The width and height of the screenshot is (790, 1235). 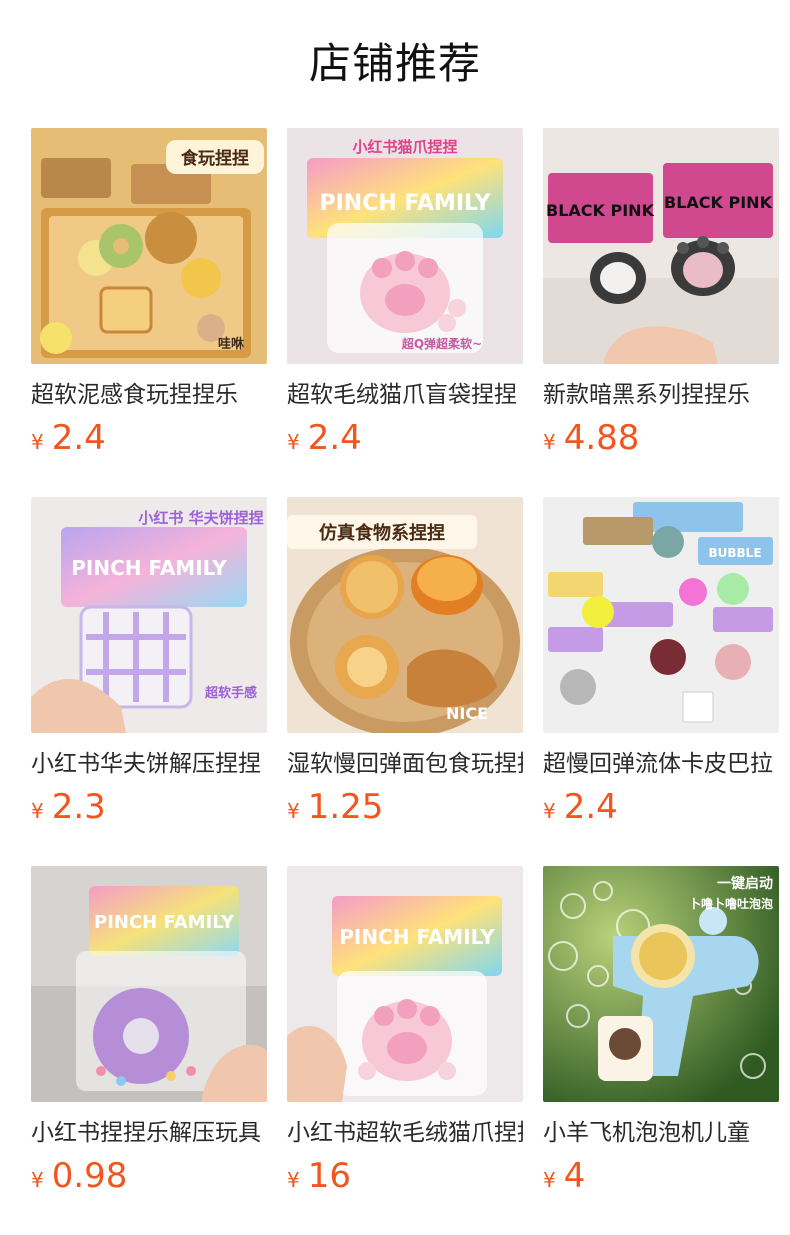 What do you see at coordinates (231, 344) in the screenshot?
I see `image-corner-text: 哇咻` at bounding box center [231, 344].